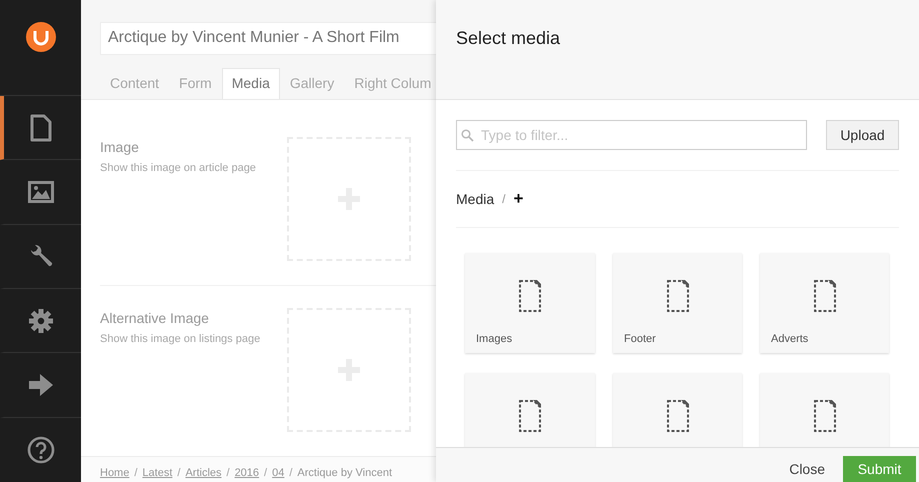 The image size is (919, 482). I want to click on upload-button: Upload, so click(862, 135).